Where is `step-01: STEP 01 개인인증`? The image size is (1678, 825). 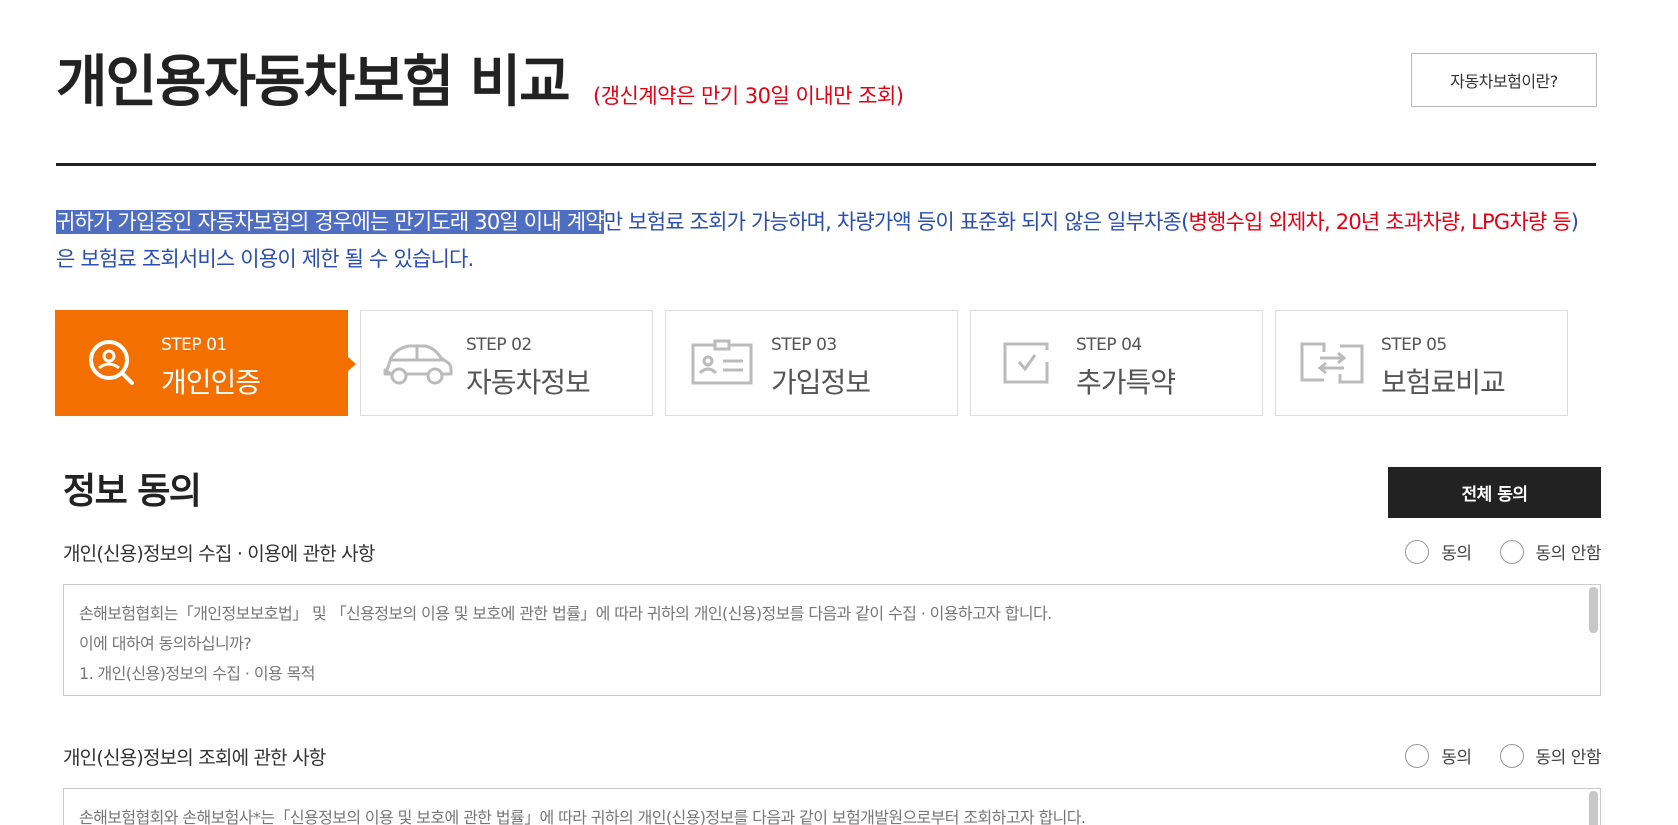
step-01: STEP 01 개인인증 is located at coordinates (205, 363).